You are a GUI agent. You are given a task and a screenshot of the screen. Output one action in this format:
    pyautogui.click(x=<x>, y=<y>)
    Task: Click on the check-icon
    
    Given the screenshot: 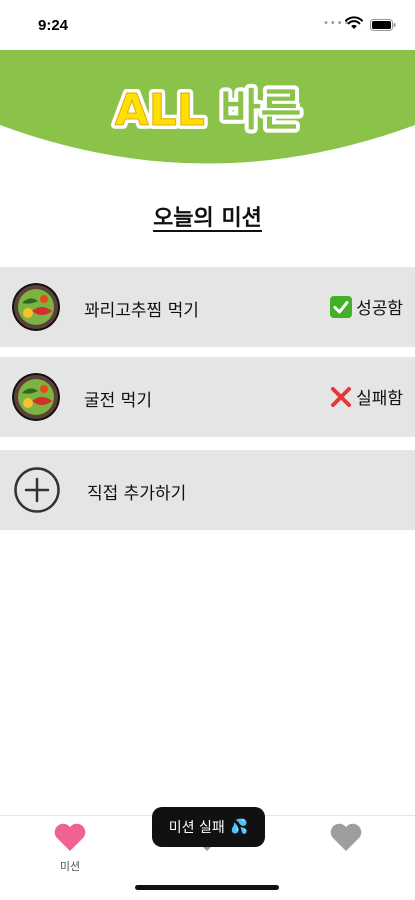 What is the action you would take?
    pyautogui.click(x=341, y=306)
    